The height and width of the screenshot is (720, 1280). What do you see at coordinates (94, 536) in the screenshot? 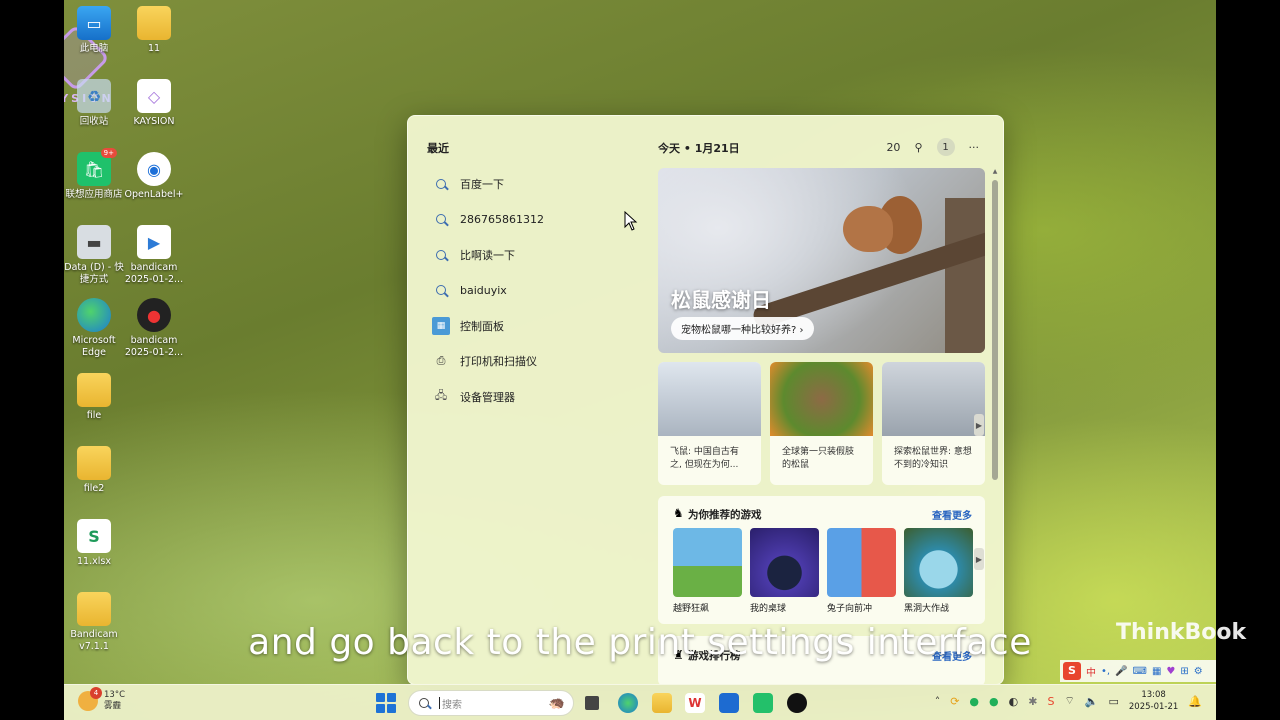
I see `spreadsheet-icon: S` at bounding box center [94, 536].